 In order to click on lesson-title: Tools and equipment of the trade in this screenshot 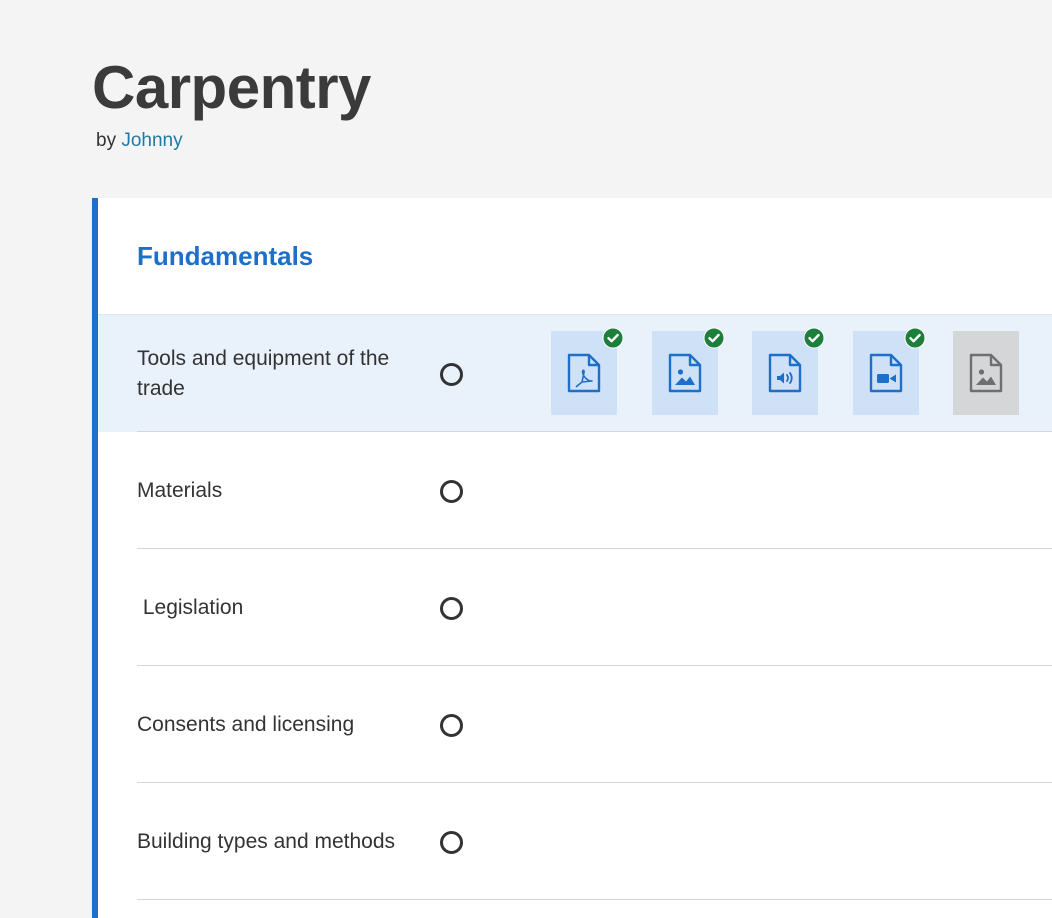, I will do `click(266, 373)`.